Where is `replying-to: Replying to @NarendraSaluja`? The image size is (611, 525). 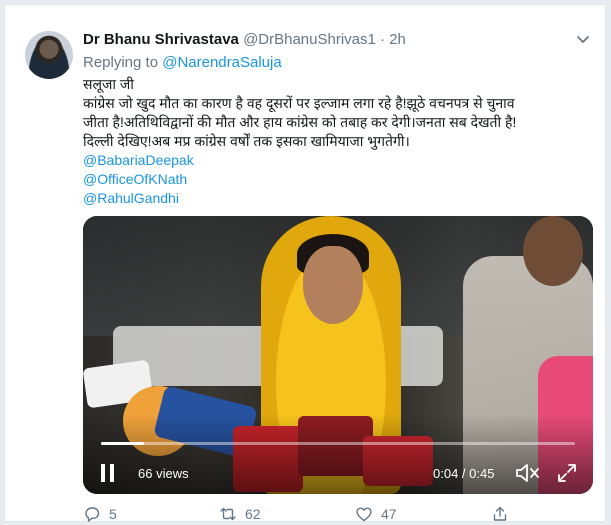 replying-to: Replying to @NarendraSaluja is located at coordinates (182, 62).